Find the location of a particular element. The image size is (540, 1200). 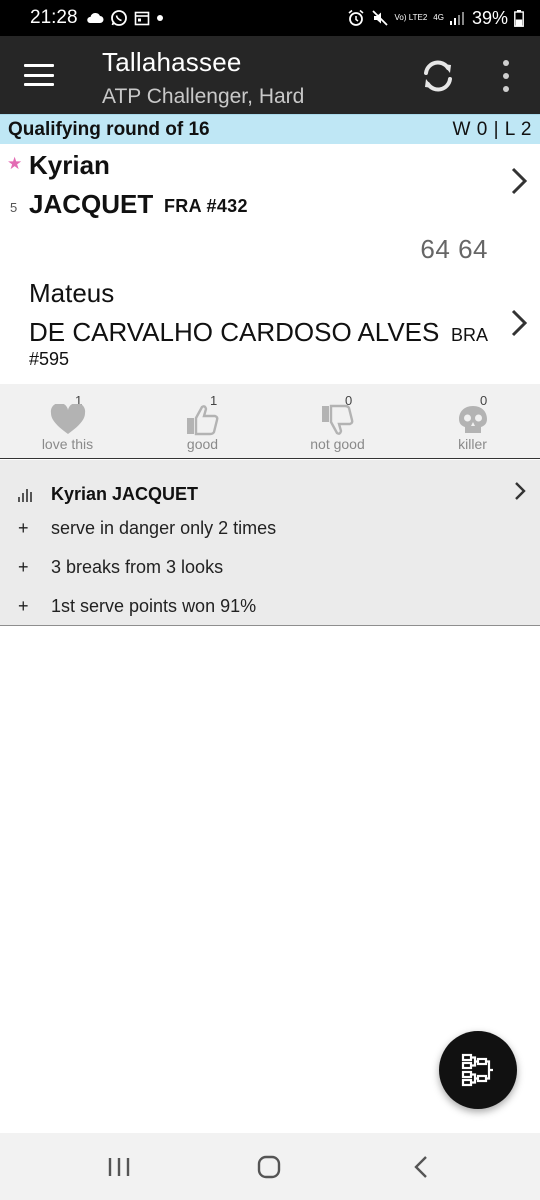

player1-first-name: Kyrian is located at coordinates (69, 165).